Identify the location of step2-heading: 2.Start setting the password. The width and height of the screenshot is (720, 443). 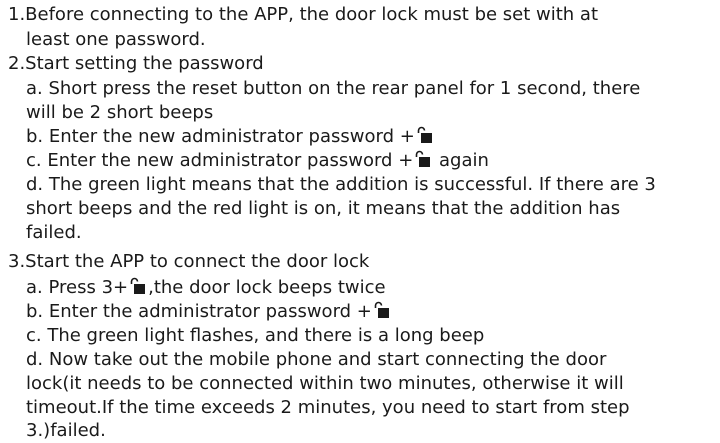
(136, 63).